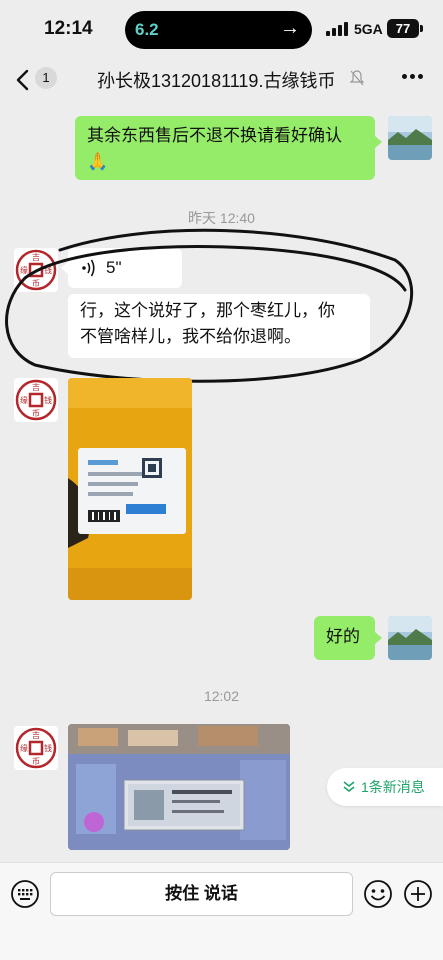 This screenshot has width=443, height=960. I want to click on message-text: 好的, so click(343, 636).